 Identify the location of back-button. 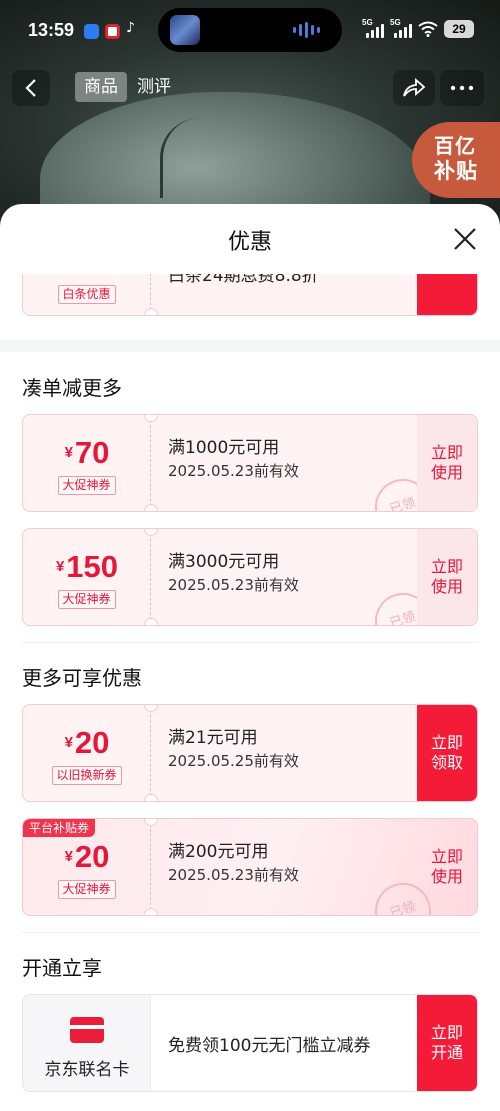
(31, 88).